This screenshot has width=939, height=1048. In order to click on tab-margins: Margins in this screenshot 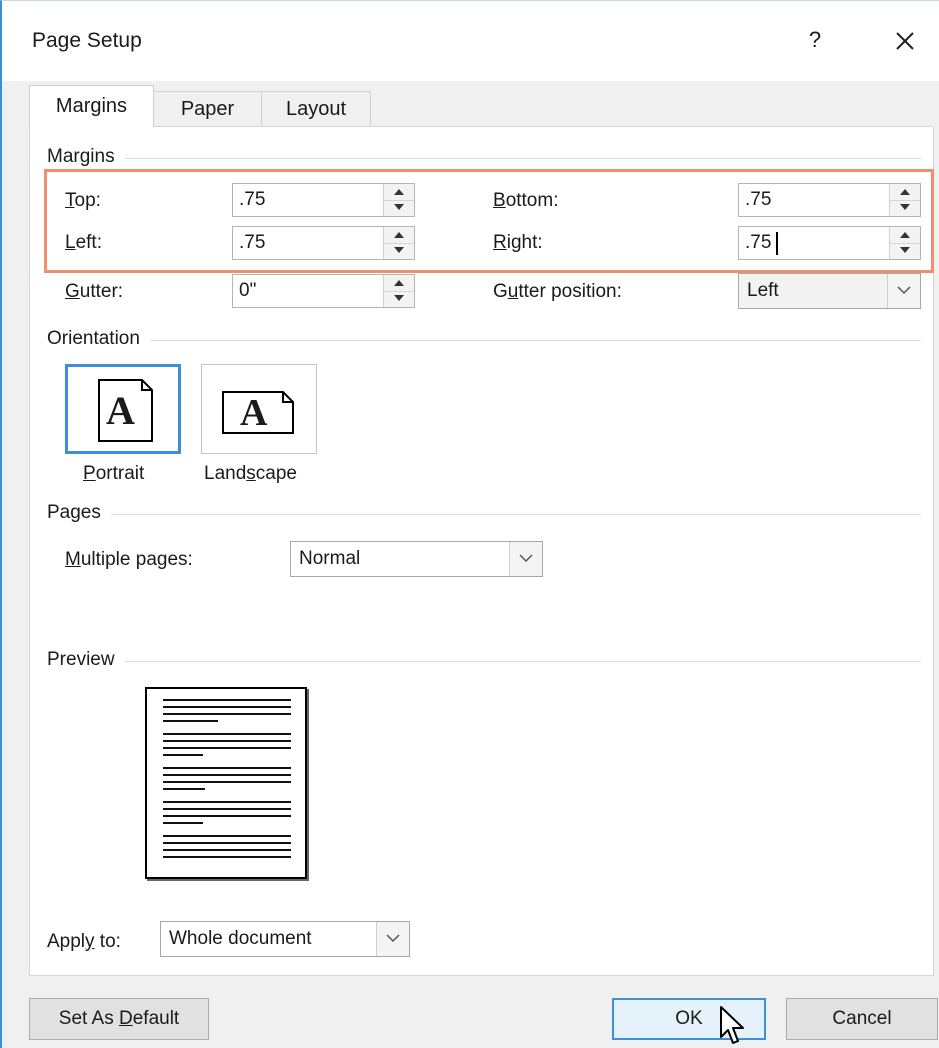, I will do `click(91, 106)`.